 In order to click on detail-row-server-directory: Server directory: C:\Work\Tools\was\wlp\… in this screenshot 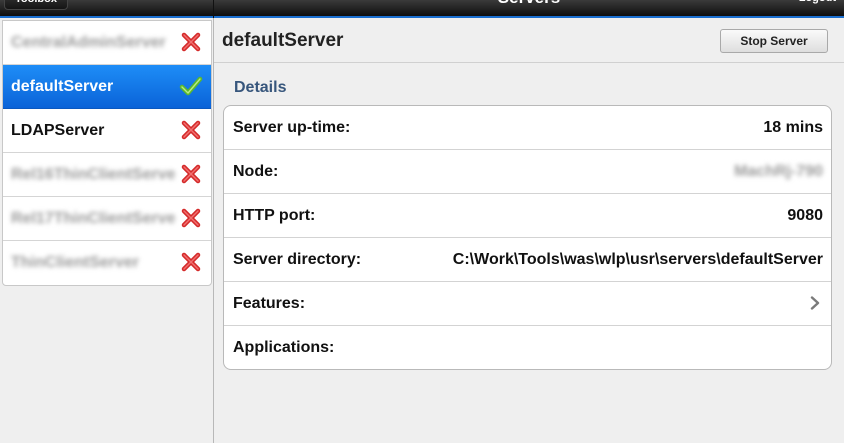, I will do `click(527, 260)`.